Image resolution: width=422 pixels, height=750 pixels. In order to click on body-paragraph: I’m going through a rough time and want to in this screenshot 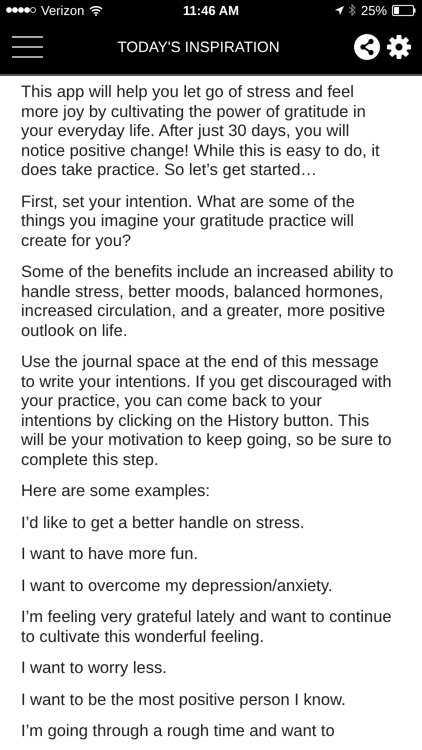, I will do `click(178, 732)`.